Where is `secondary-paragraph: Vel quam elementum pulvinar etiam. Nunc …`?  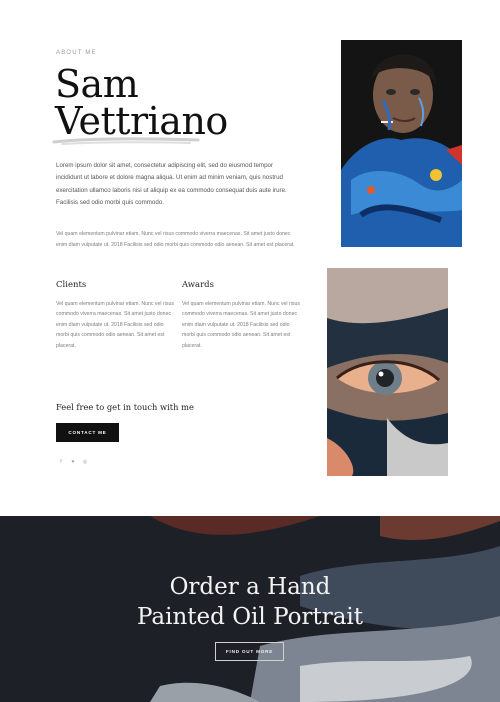 secondary-paragraph: Vel quam elementum pulvinar etiam. Nunc … is located at coordinates (175, 239).